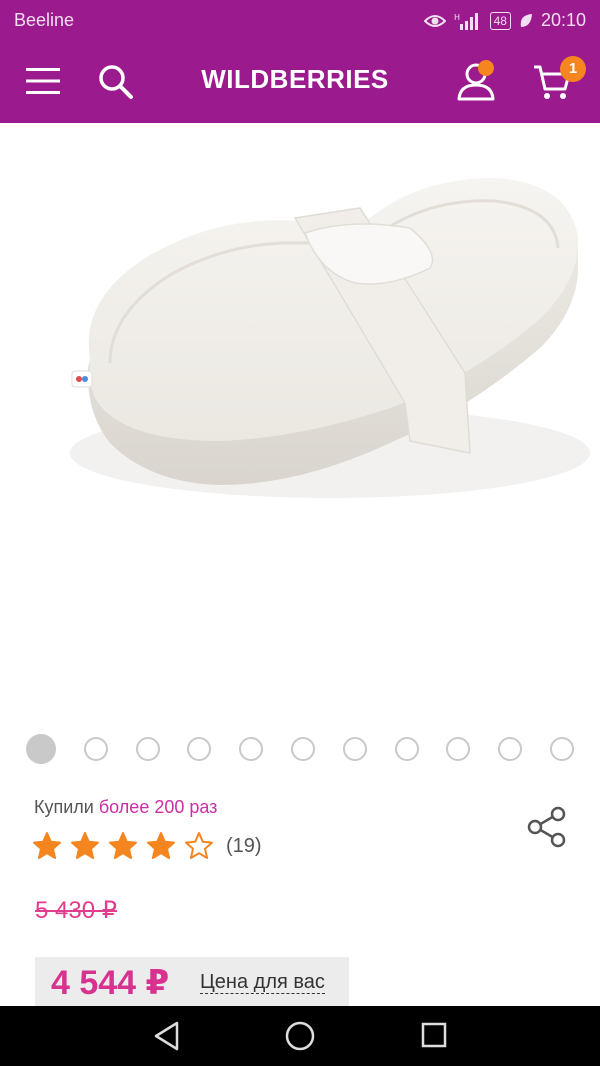 The image size is (600, 1066). I want to click on product-rating: (19), so click(147, 846).